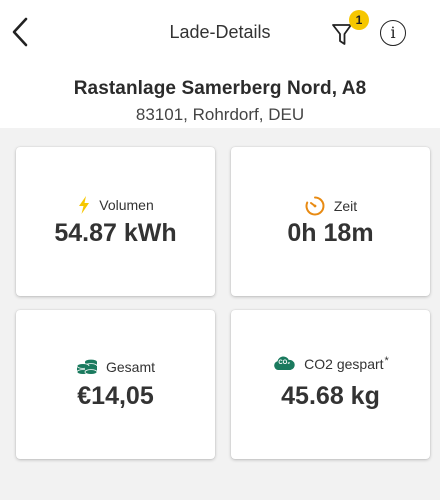 The height and width of the screenshot is (500, 440). I want to click on back-button, so click(21, 32).